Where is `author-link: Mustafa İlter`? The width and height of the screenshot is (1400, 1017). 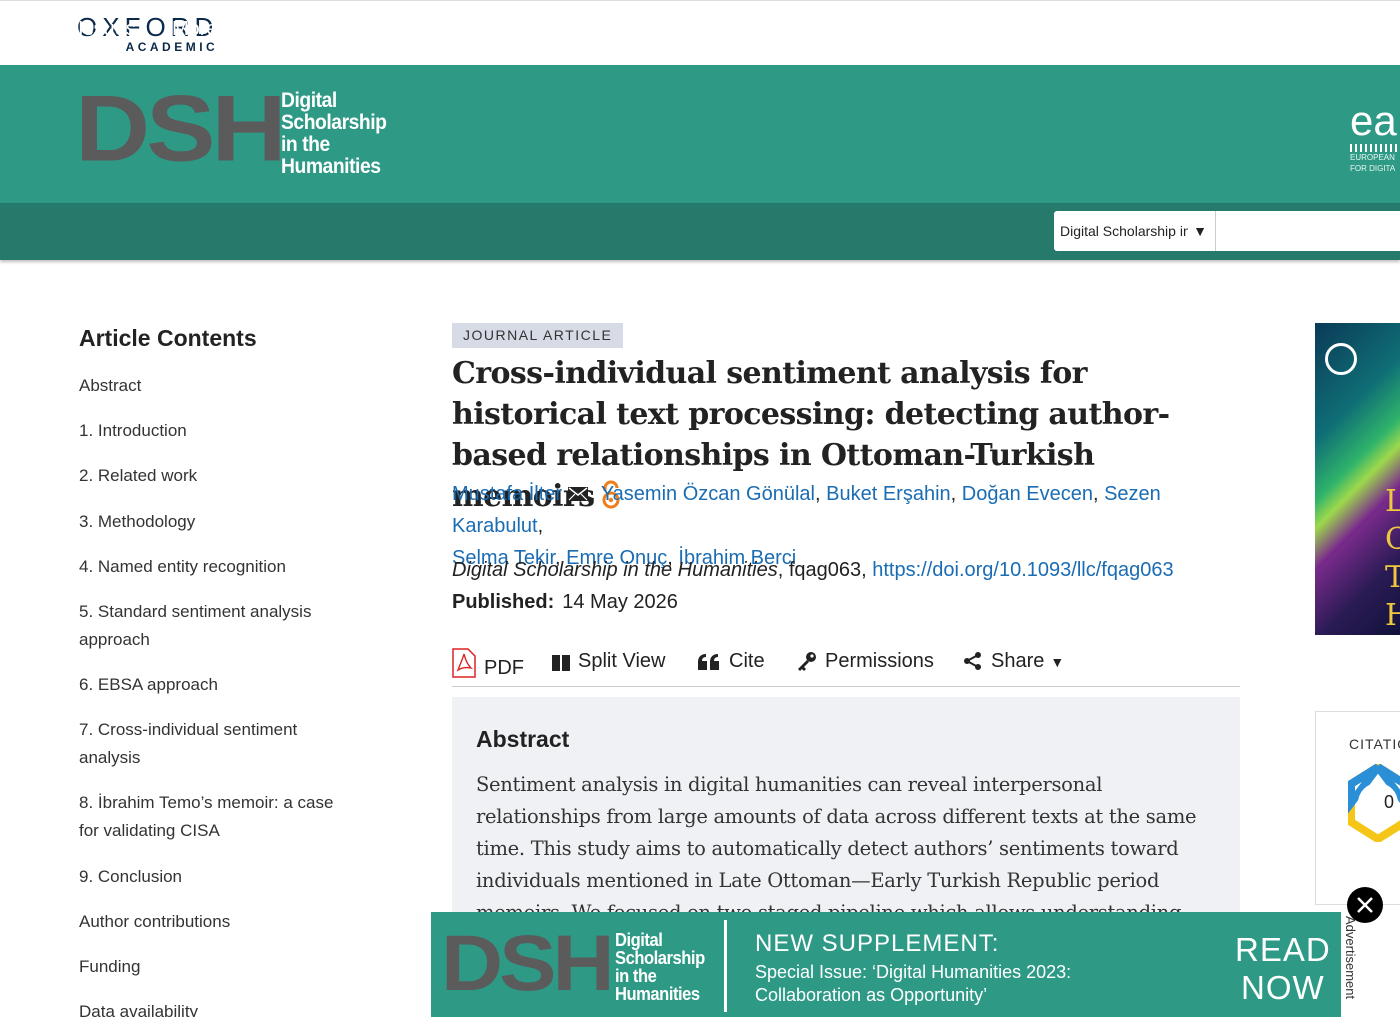 author-link: Mustafa İlter is located at coordinates (507, 494).